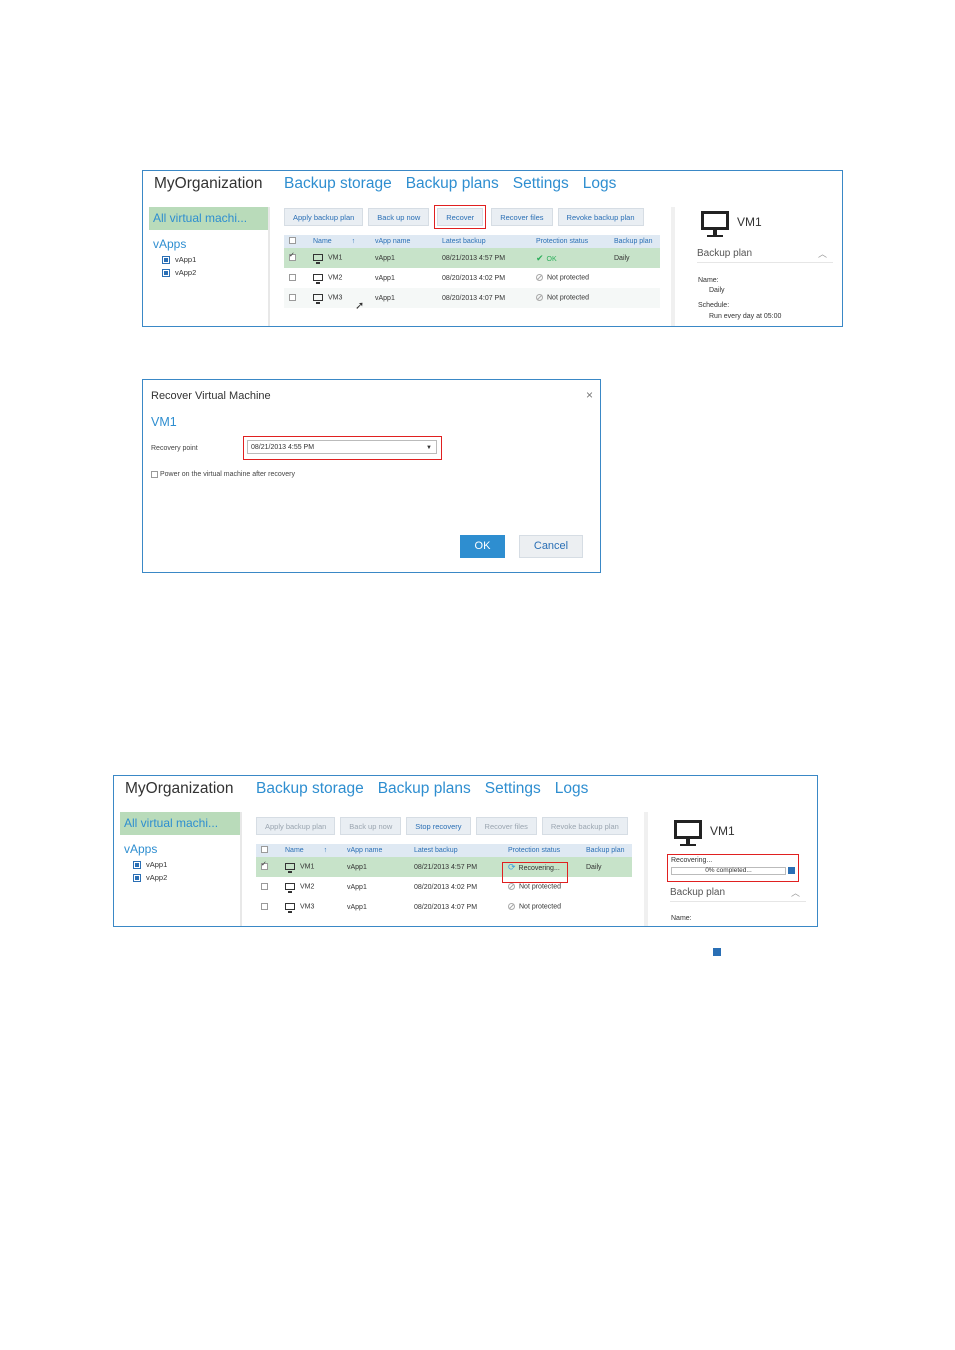 The image size is (955, 1350). I want to click on recover-button: Recover, so click(460, 217).